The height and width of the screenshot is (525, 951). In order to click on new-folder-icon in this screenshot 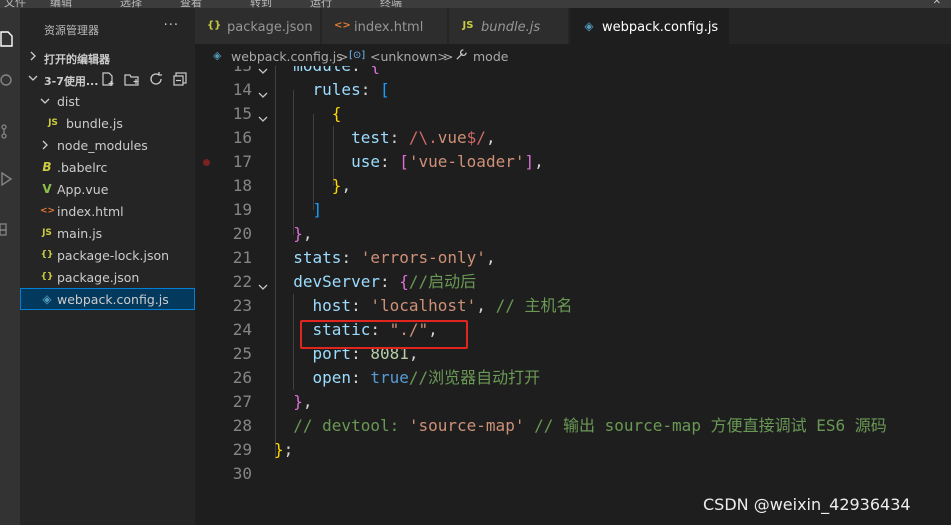, I will do `click(132, 79)`.